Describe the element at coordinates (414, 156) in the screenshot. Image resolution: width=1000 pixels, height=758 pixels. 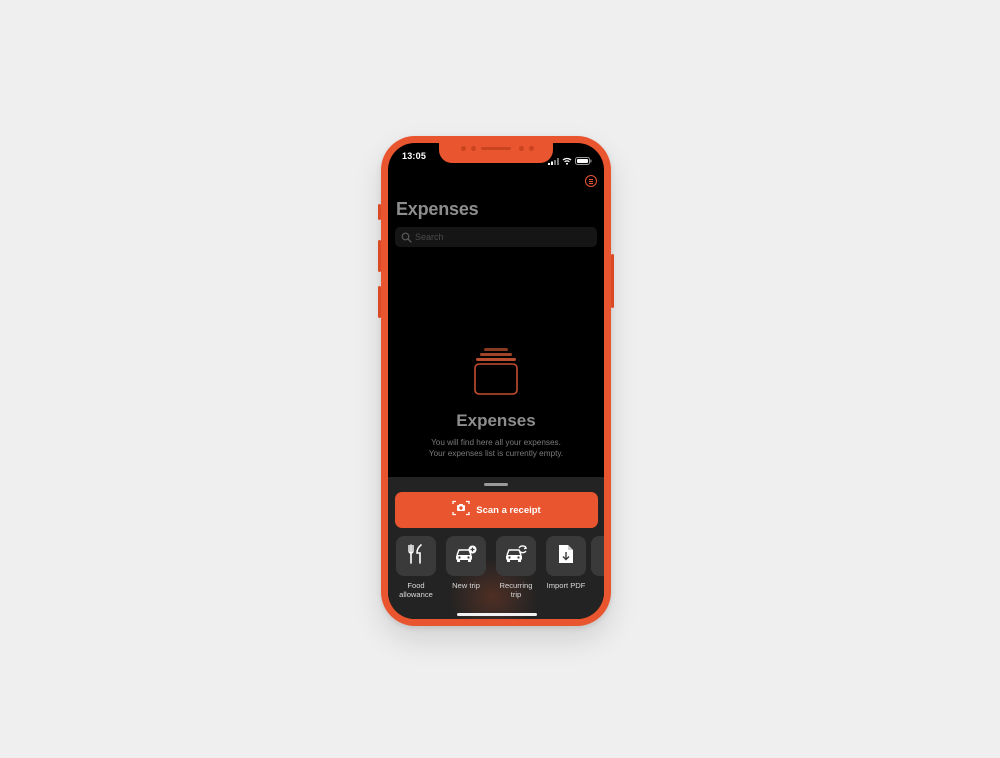
I see `status-time: 13:05` at that location.